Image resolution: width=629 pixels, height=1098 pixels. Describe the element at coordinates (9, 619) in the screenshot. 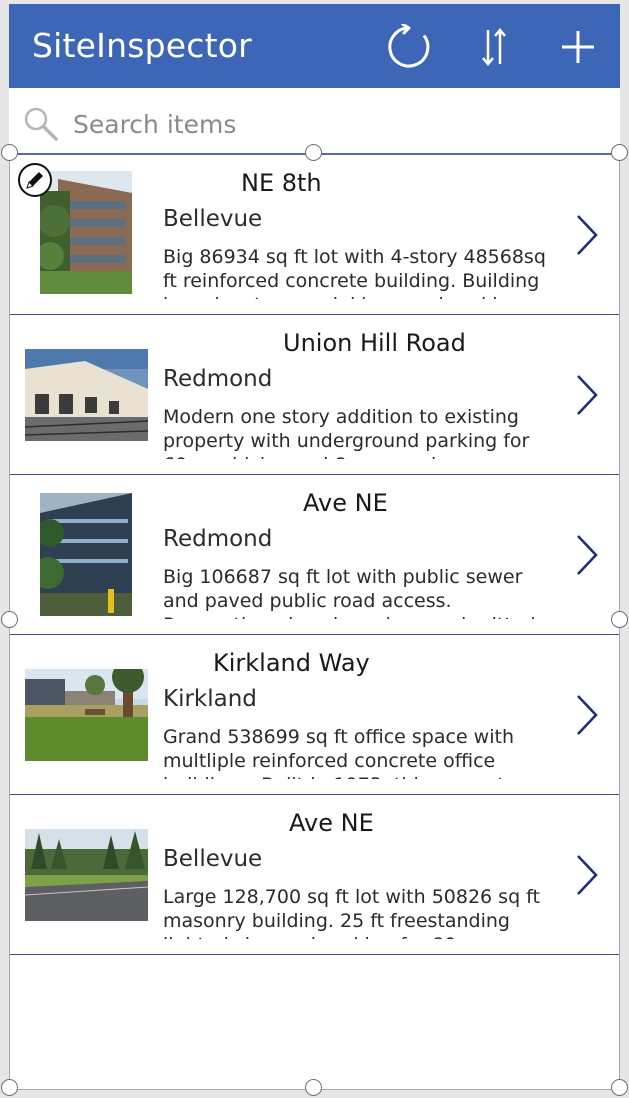

I see `resize-handle-middle-left` at that location.